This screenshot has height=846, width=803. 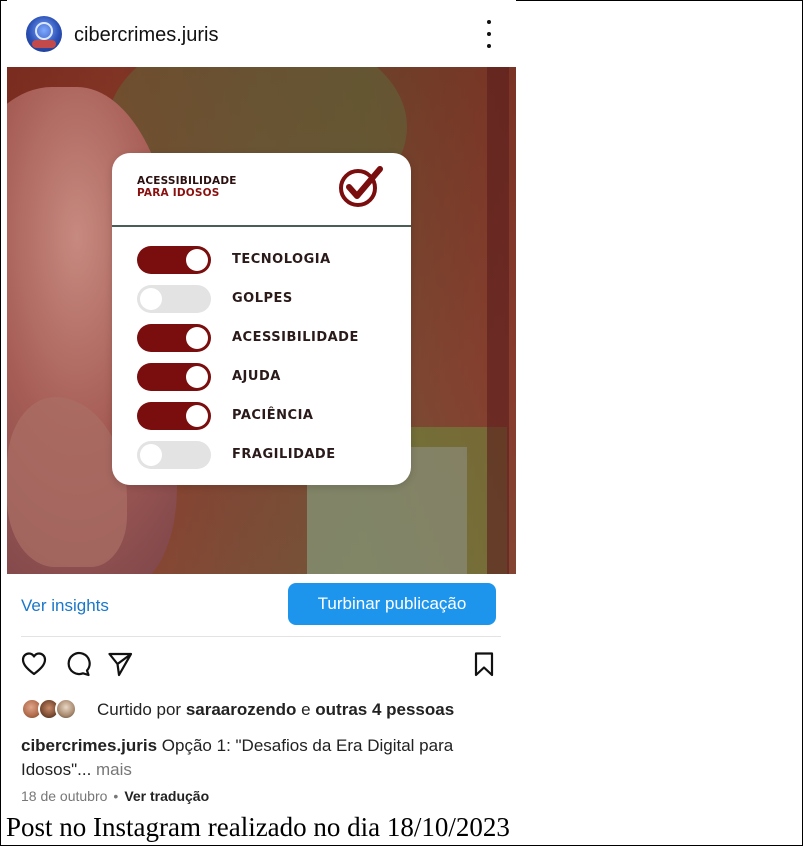 I want to click on see-translation-link: Ver tradução, so click(x=166, y=796).